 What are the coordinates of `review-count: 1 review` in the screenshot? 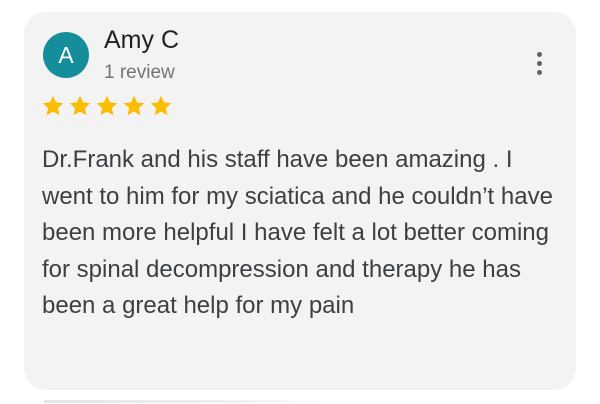 It's located at (139, 72).